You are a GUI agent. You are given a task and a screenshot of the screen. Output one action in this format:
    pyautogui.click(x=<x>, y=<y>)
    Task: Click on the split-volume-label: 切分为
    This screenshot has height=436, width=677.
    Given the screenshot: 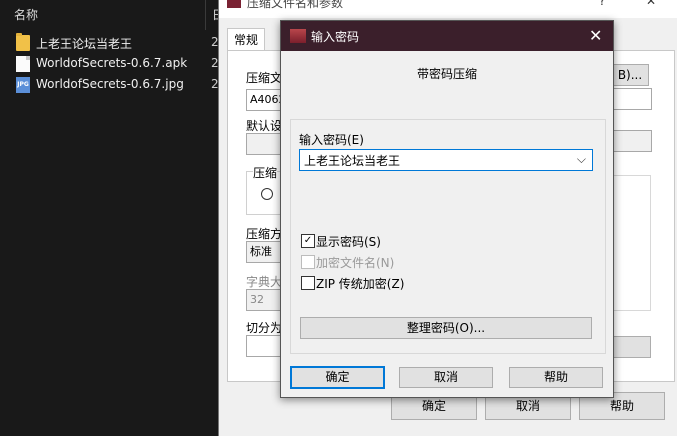 What is the action you would take?
    pyautogui.click(x=264, y=328)
    